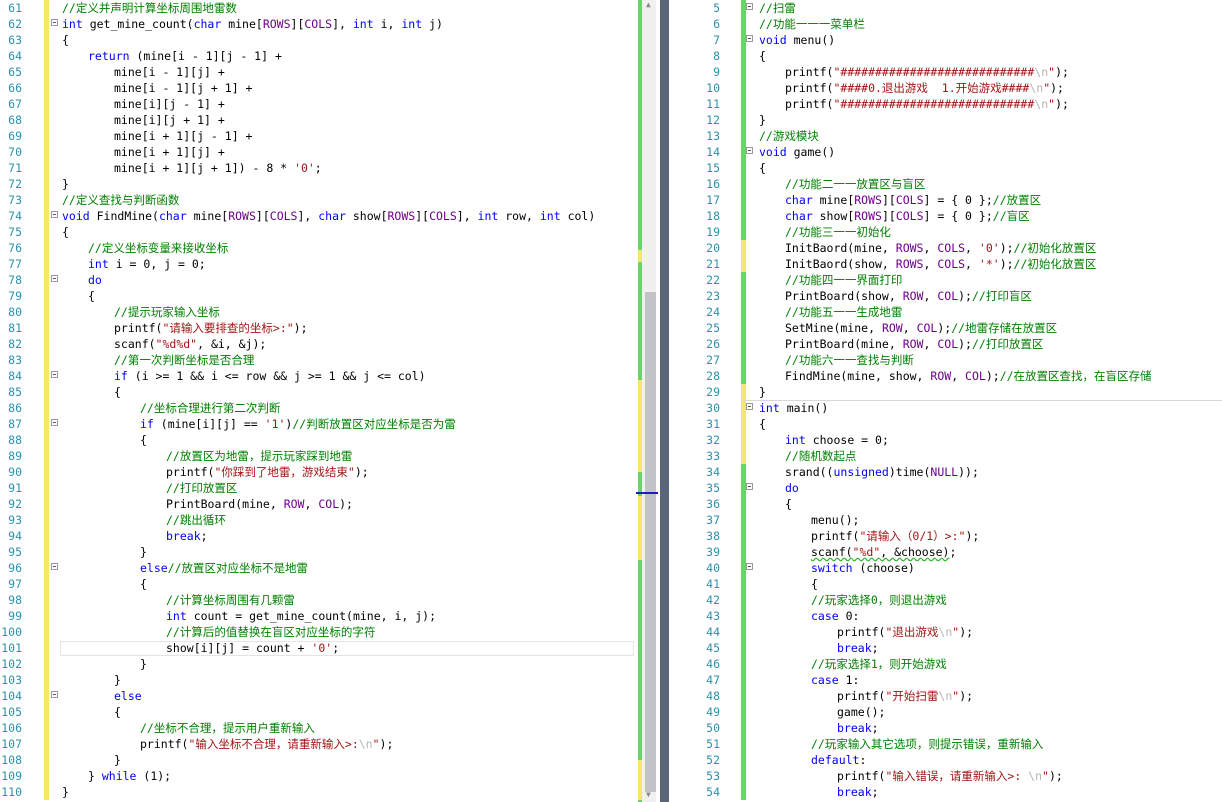  What do you see at coordinates (330, 600) in the screenshot?
I see `code-line: 98 //计算坐标周围有几颗雷` at bounding box center [330, 600].